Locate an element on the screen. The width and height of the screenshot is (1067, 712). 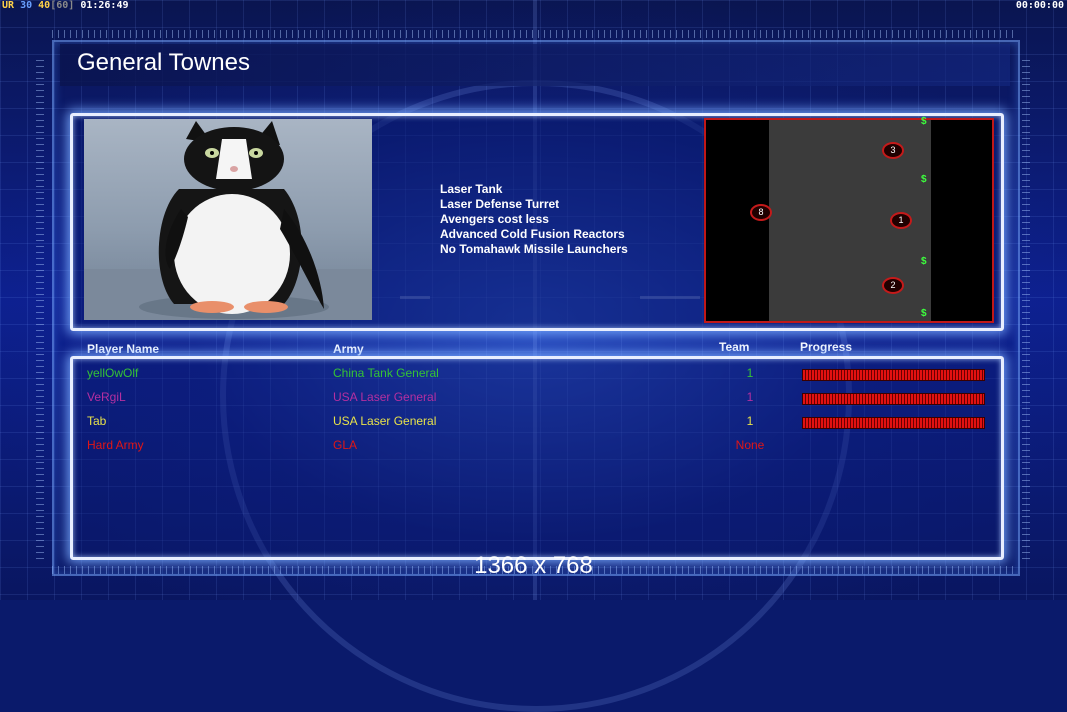
start-position-marker: 8 is located at coordinates (761, 212).